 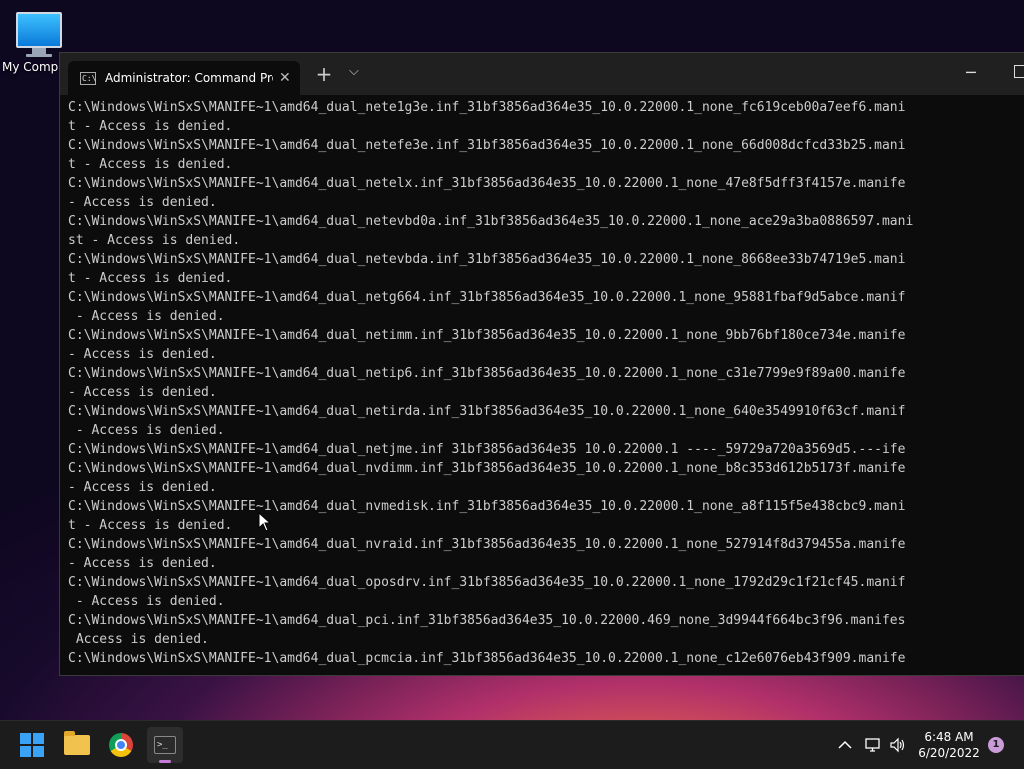 I want to click on clock-time: 6:48 AM, so click(x=949, y=737).